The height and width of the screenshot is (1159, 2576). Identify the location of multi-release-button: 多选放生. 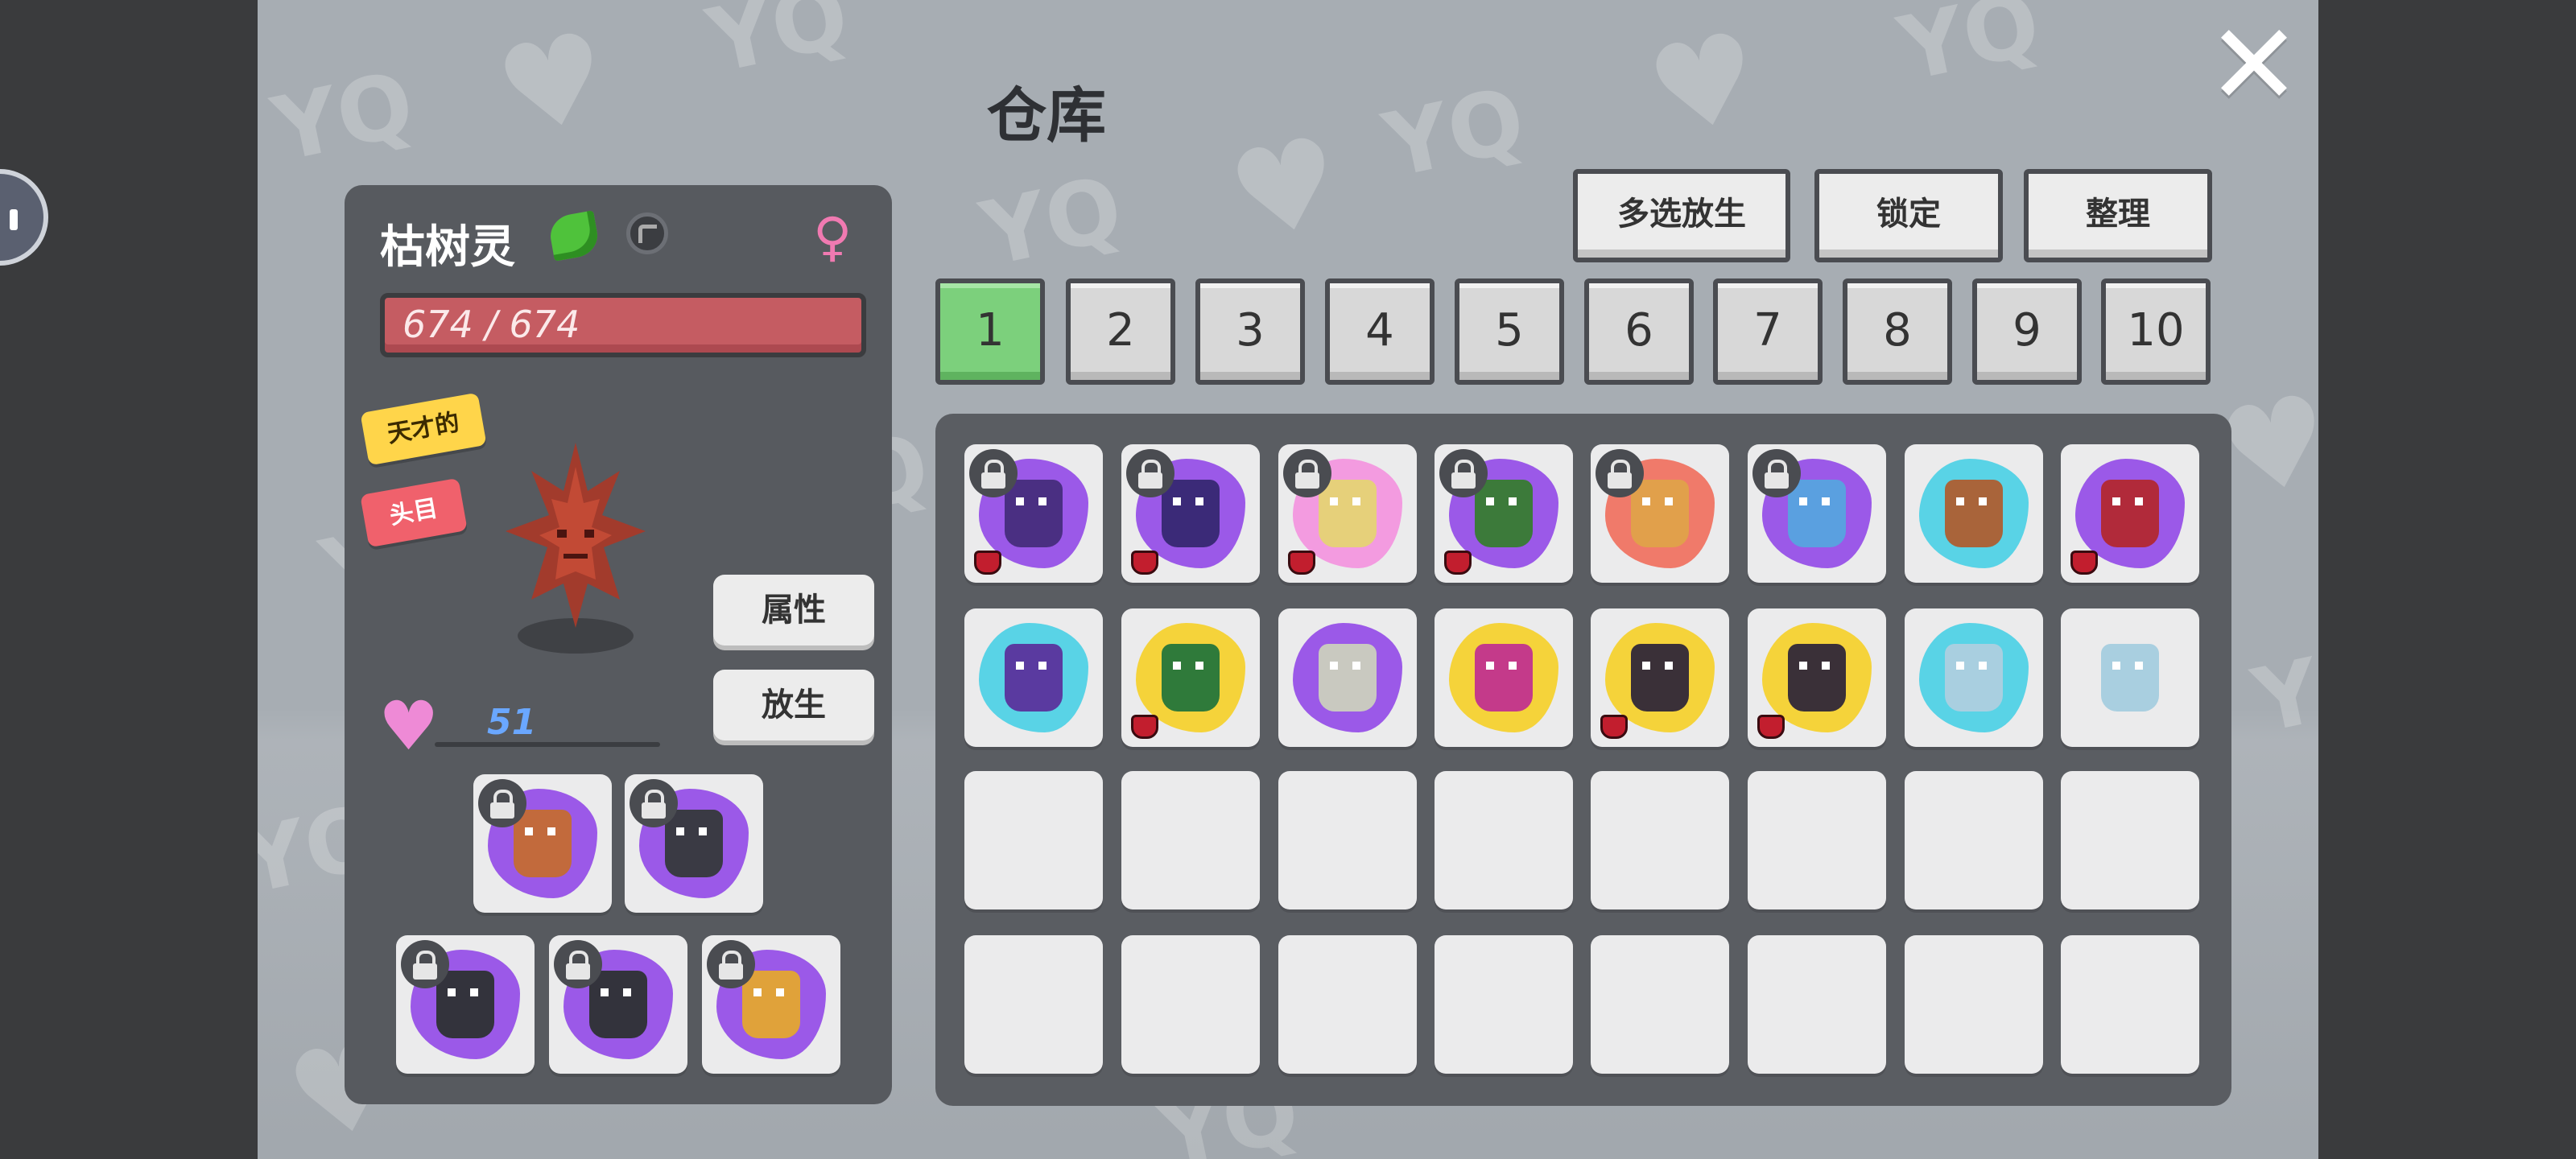
(1682, 215).